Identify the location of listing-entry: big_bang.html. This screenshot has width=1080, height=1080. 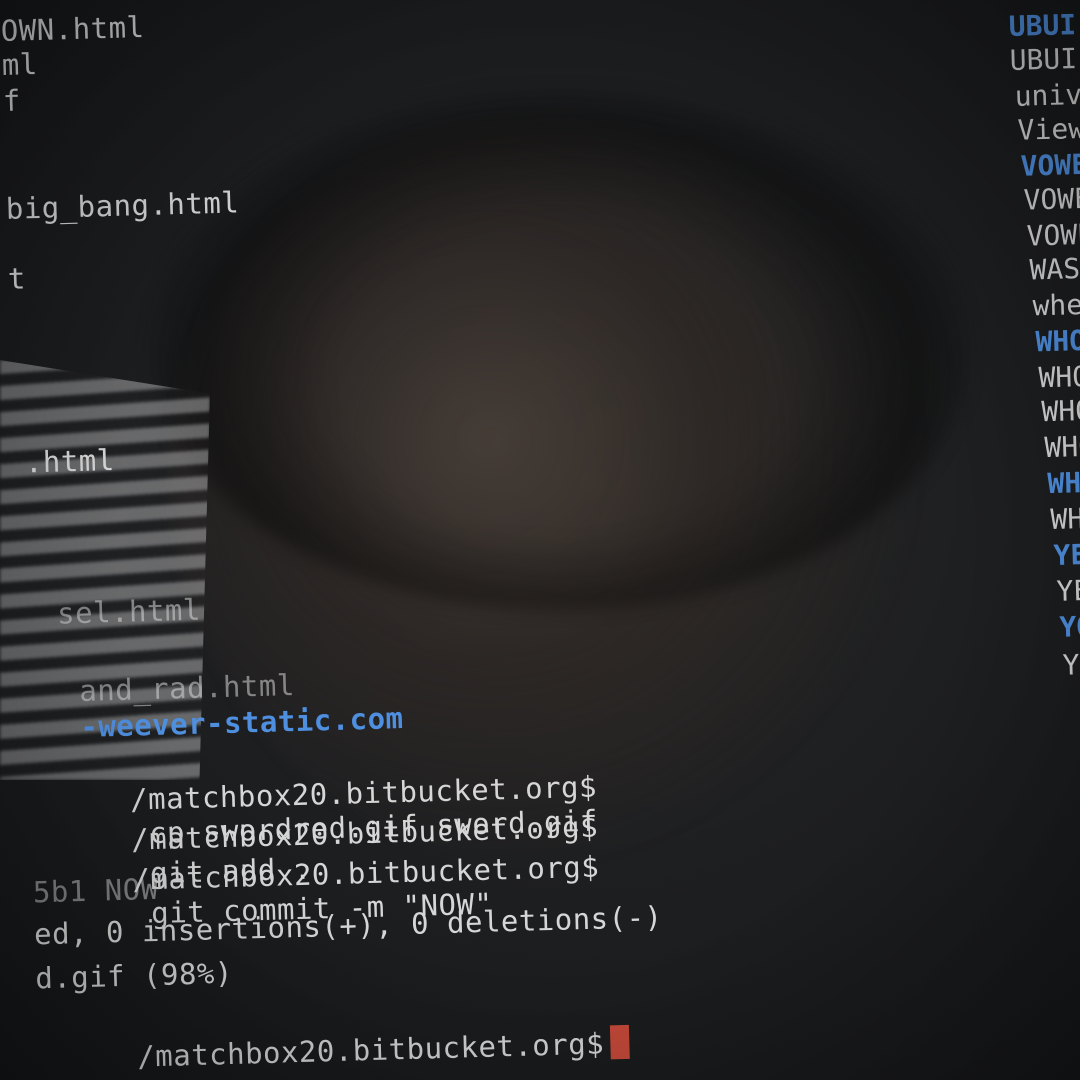
(122, 205).